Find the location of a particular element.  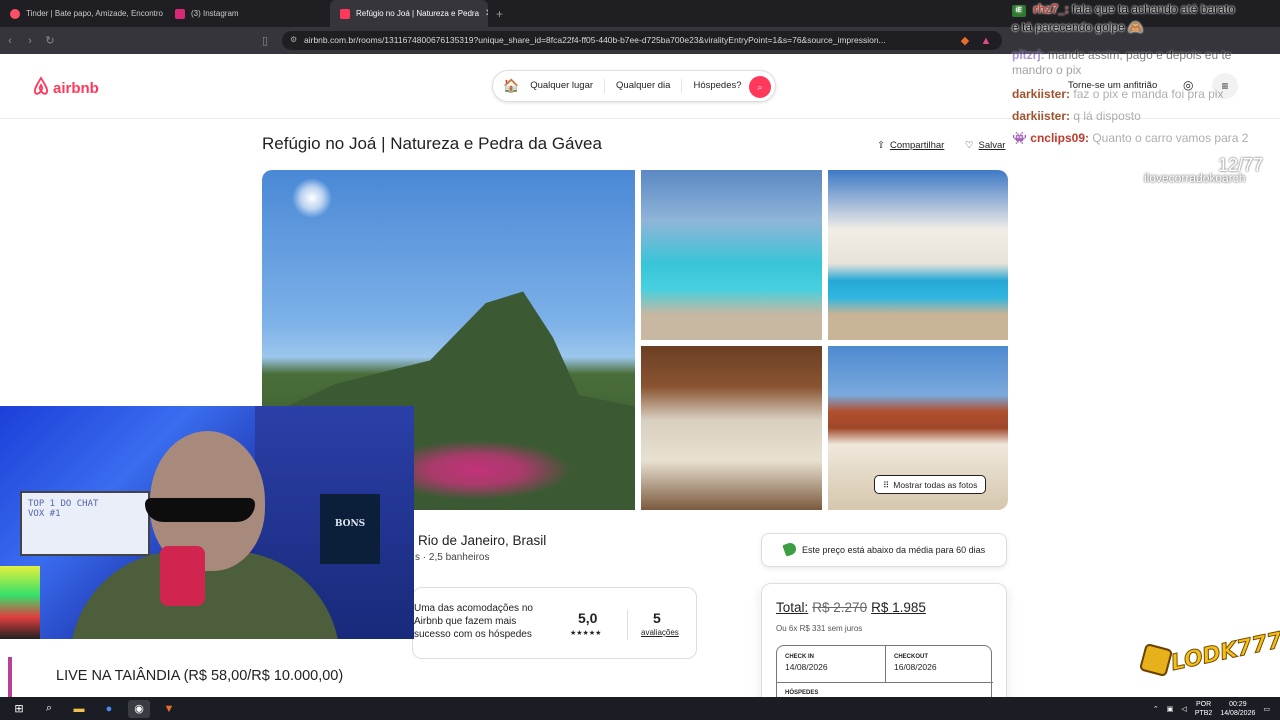

site-info-icon: ⚙ is located at coordinates (293, 39).